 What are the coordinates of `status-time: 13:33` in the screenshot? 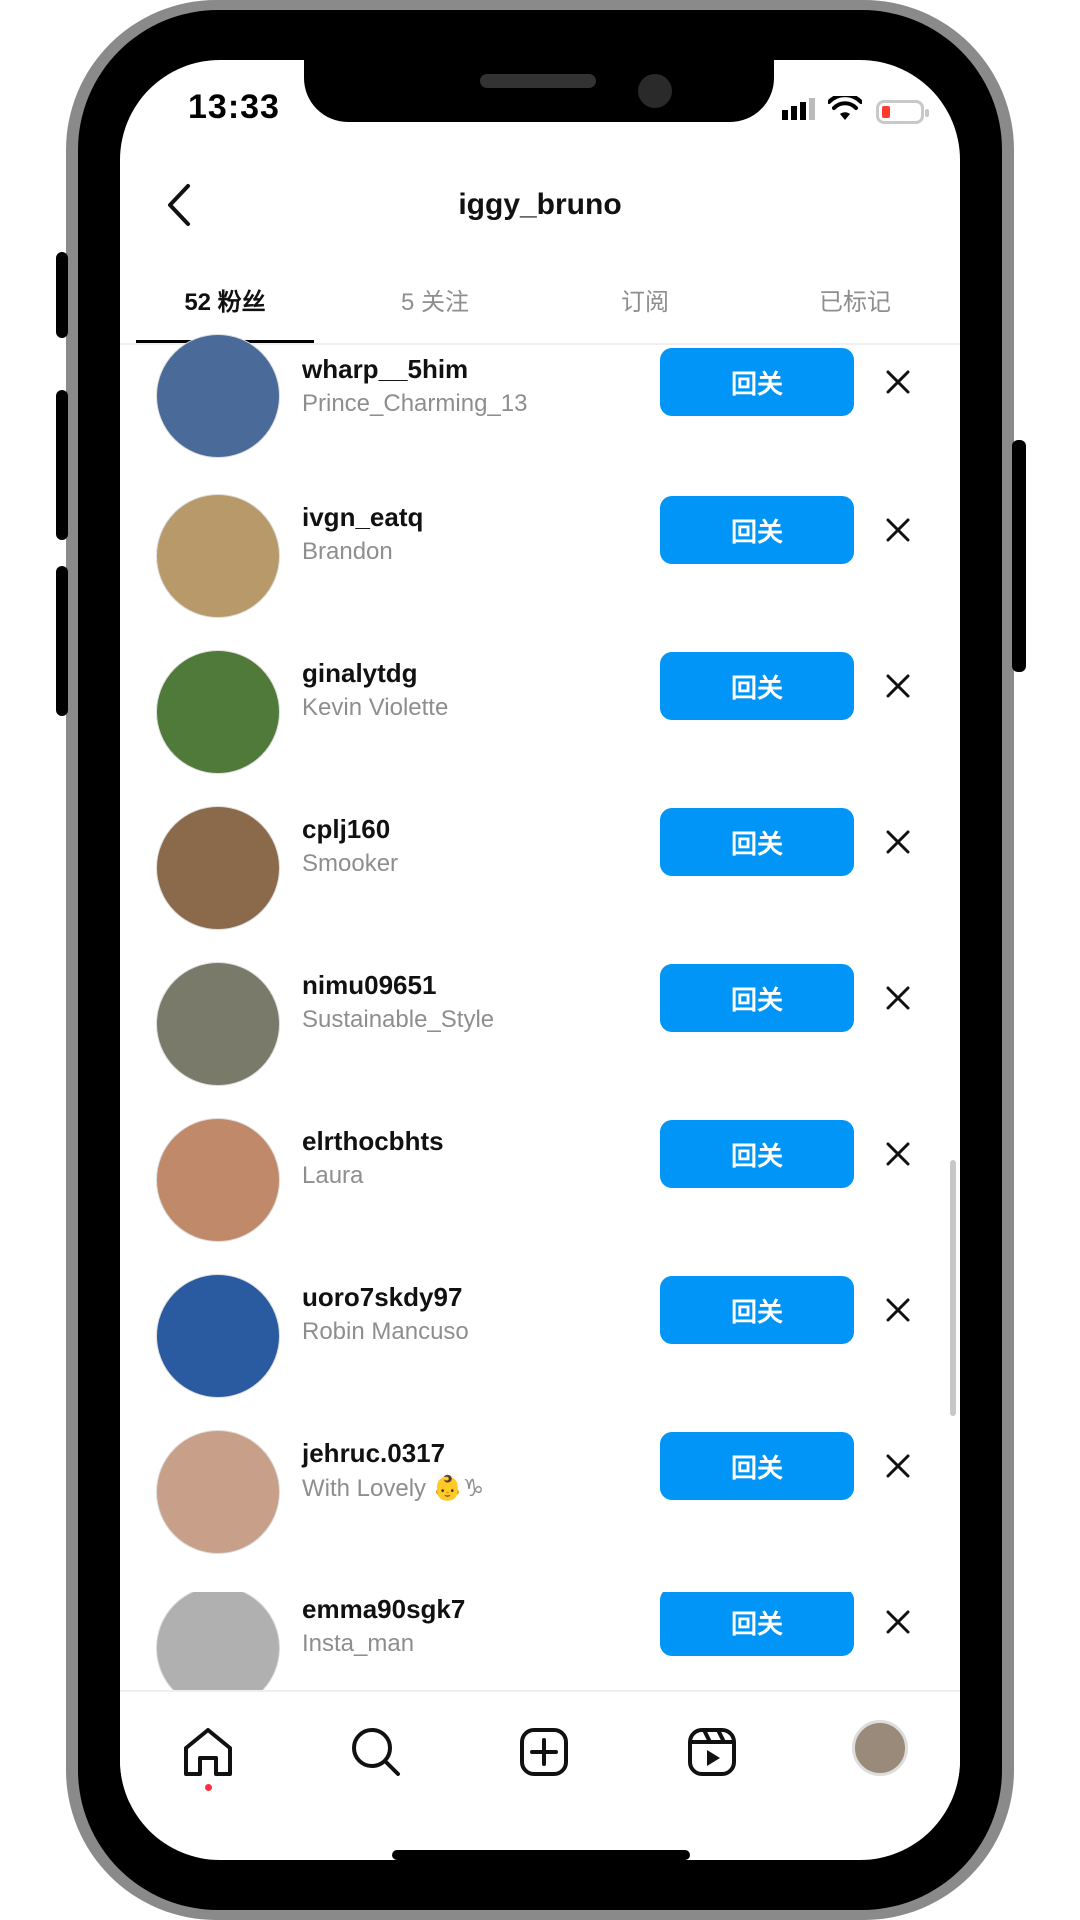 It's located at (234, 107).